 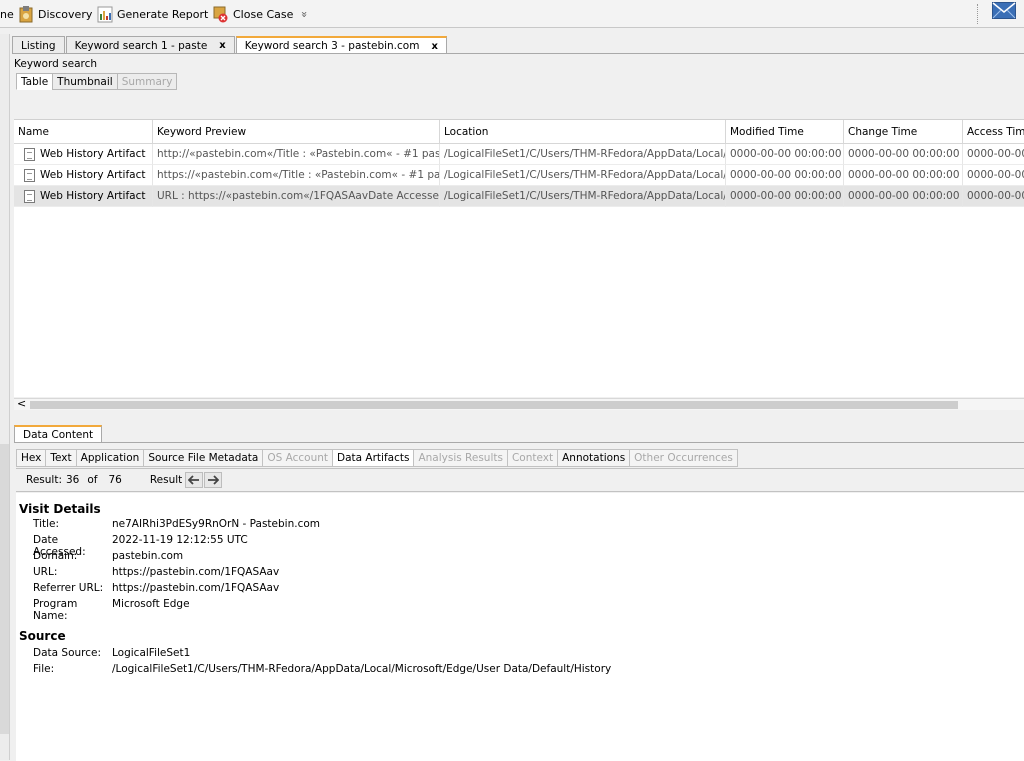 I want to click on toolbar-separator, so click(x=977, y=14).